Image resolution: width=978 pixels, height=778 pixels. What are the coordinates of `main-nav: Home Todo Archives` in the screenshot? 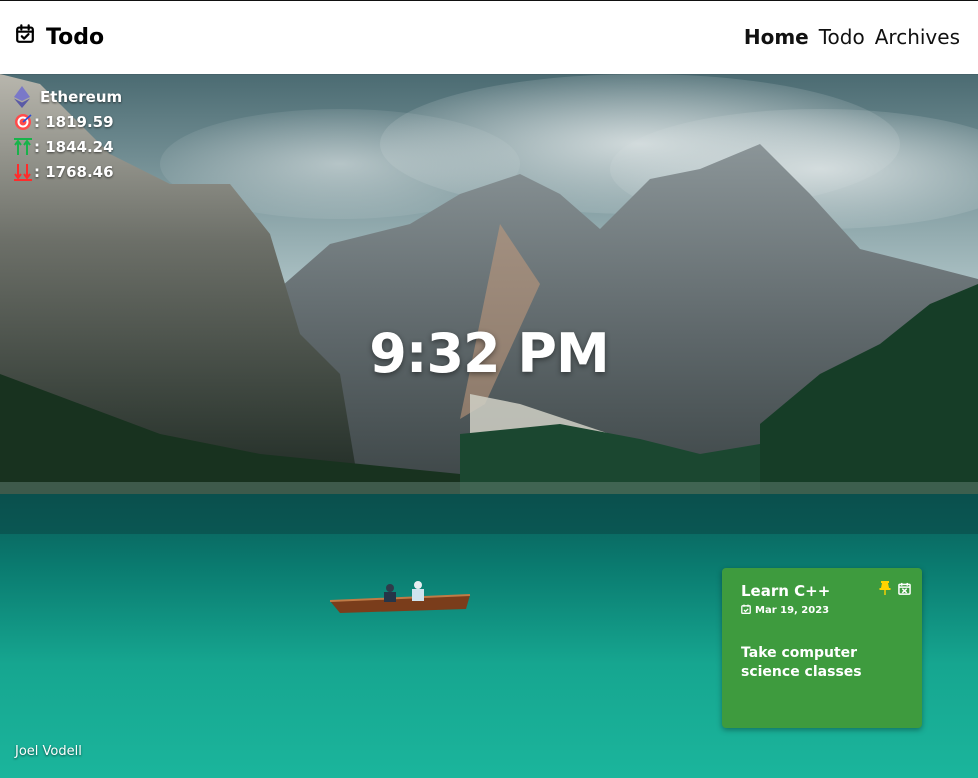 It's located at (852, 37).